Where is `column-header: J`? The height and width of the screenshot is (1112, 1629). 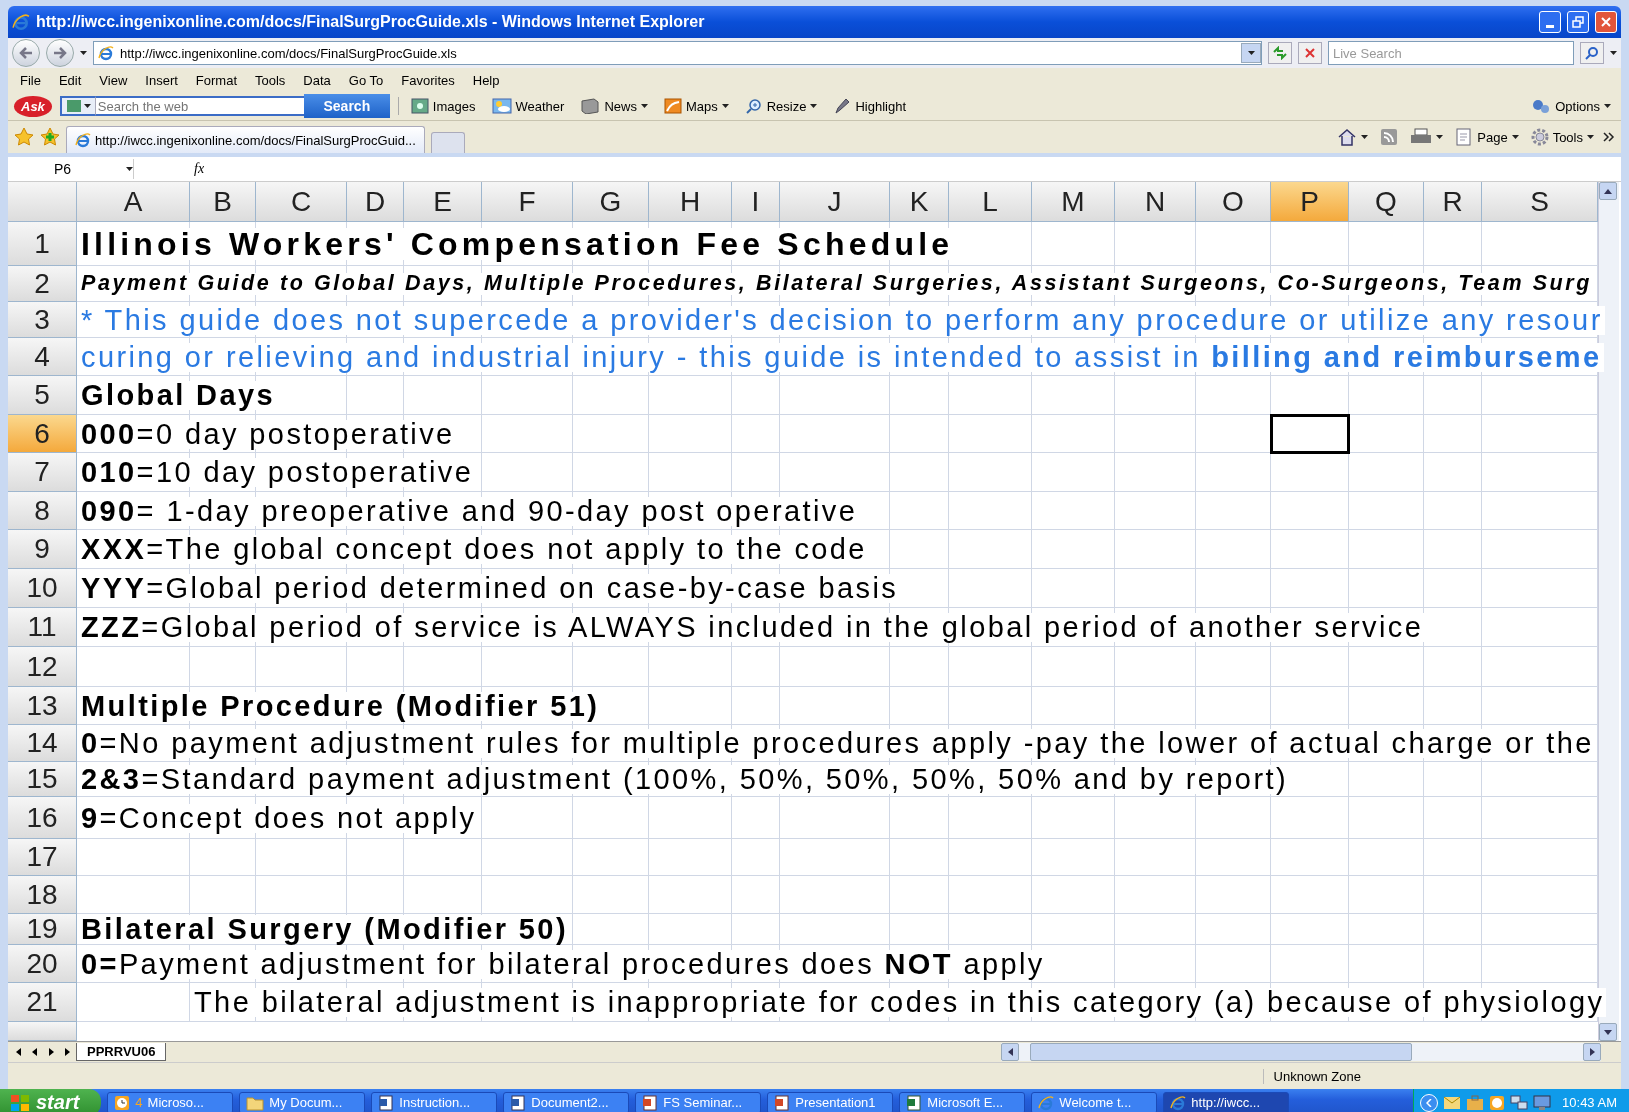
column-header: J is located at coordinates (835, 202).